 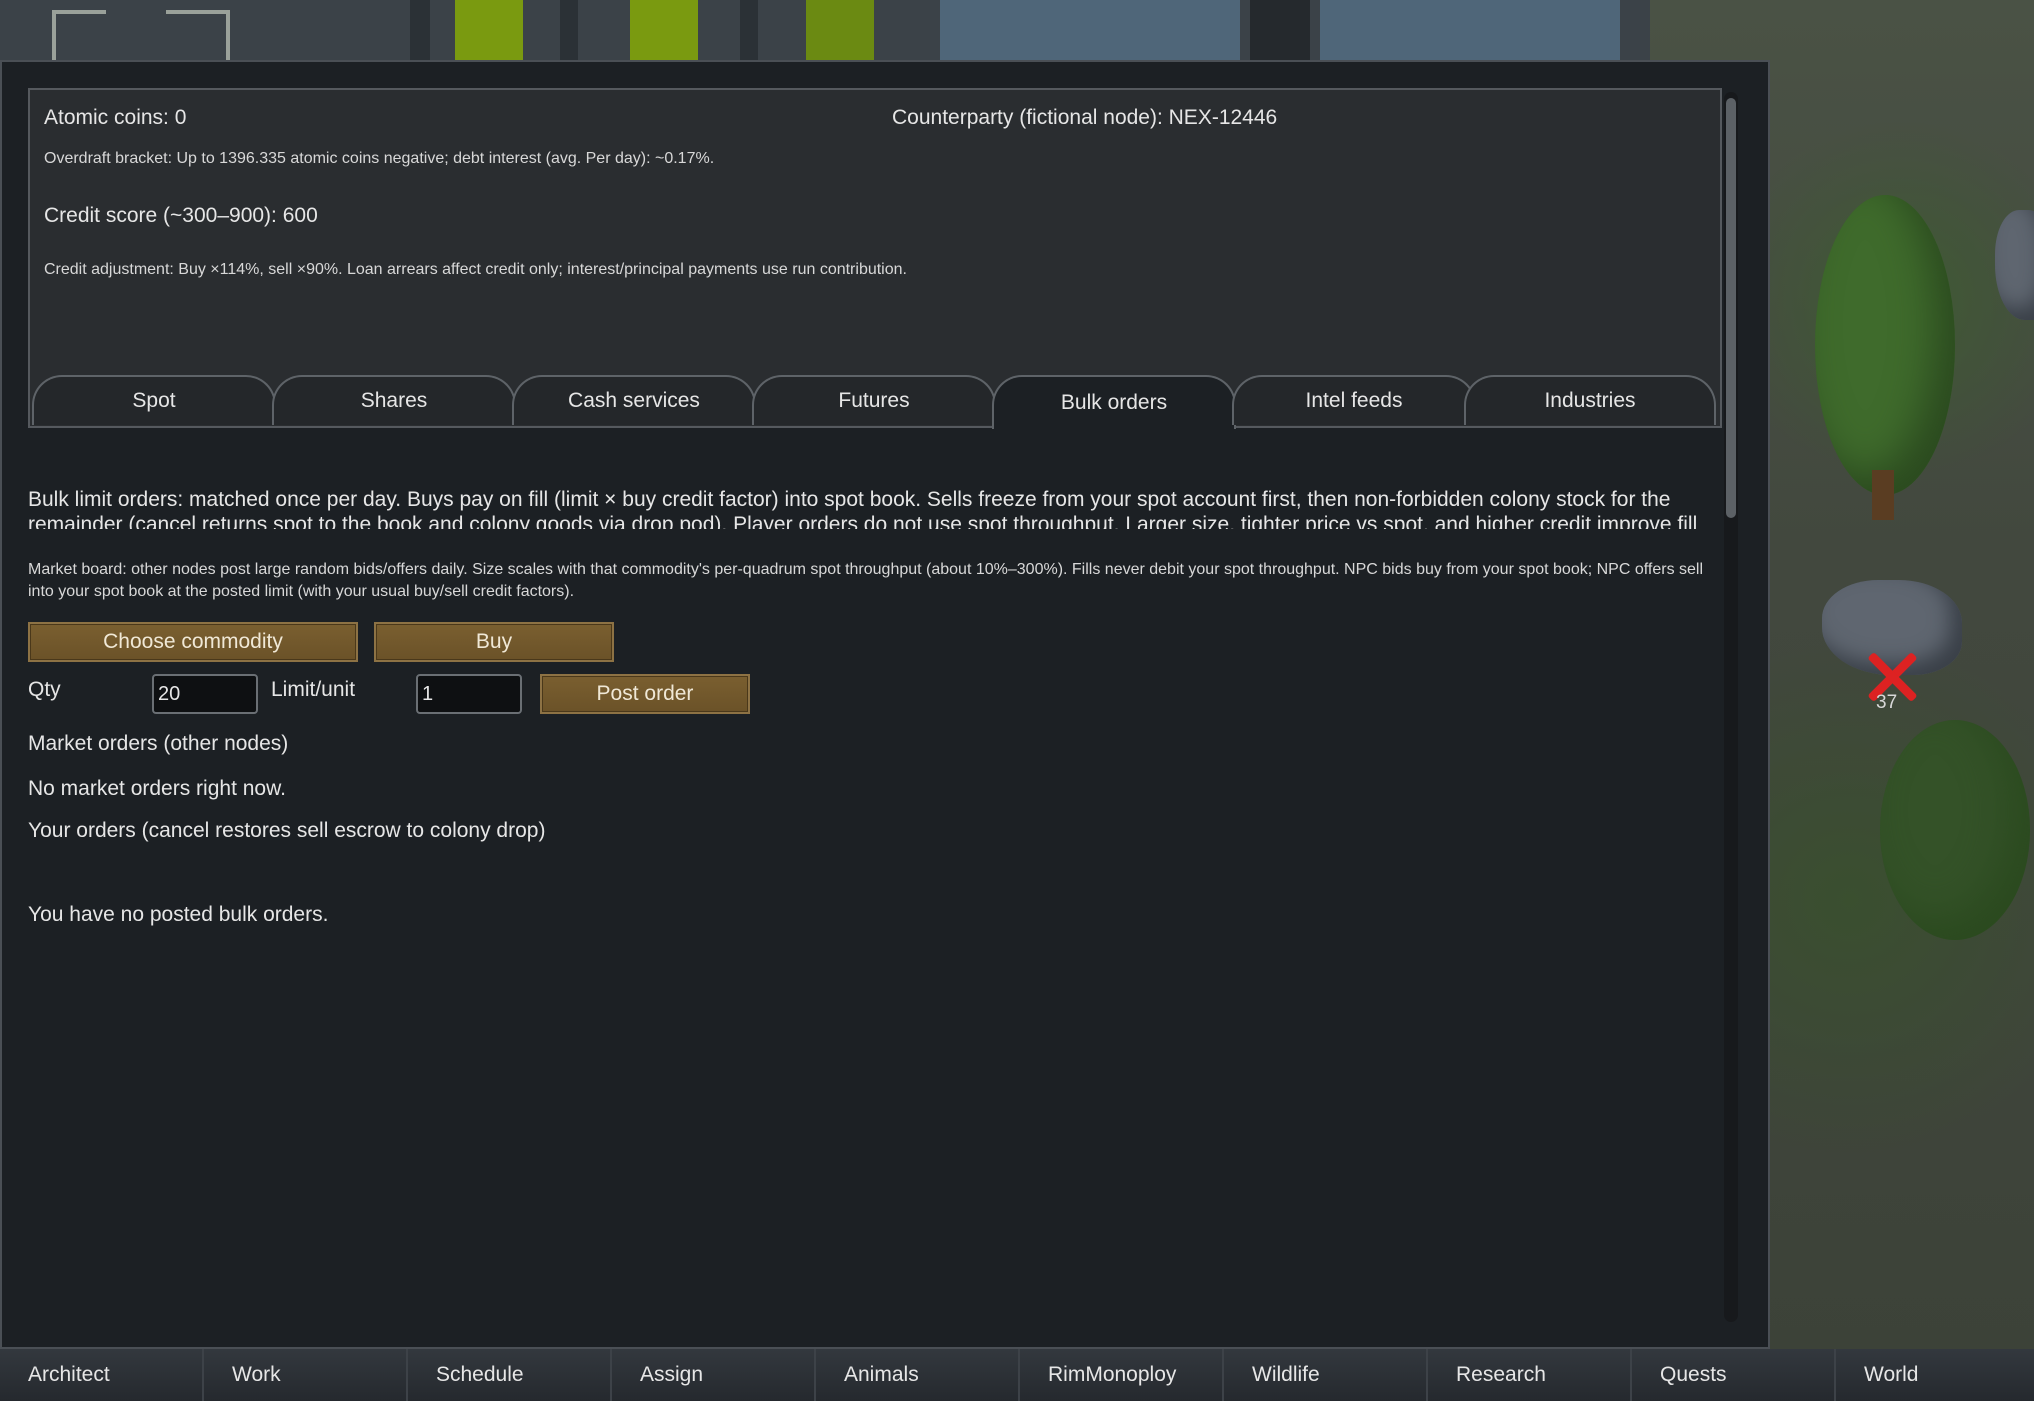 I want to click on qty-label: Qty, so click(x=44, y=689).